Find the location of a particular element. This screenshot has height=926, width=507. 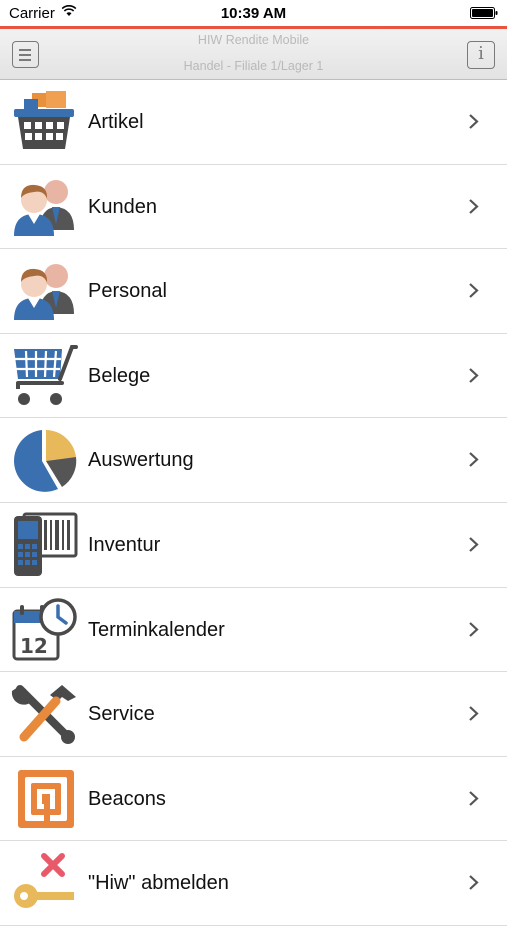

battery-icon is located at coordinates (484, 13).